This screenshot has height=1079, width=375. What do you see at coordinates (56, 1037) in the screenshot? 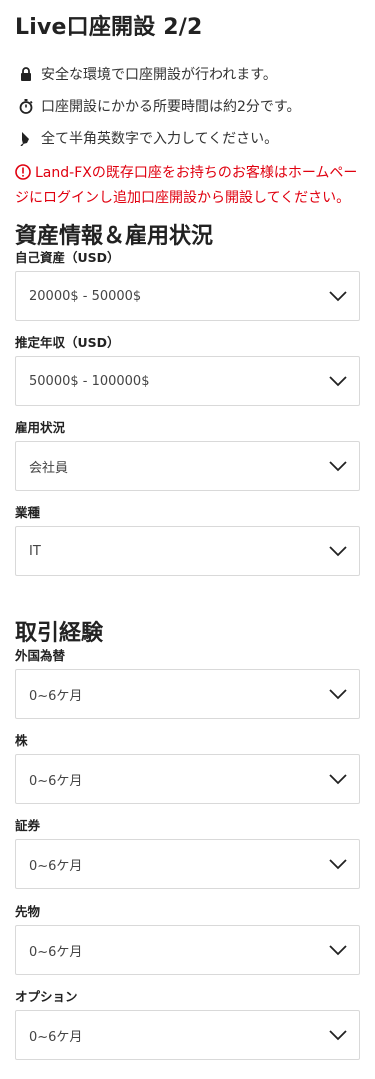
I see `select-options-value: 0~6ケ月` at bounding box center [56, 1037].